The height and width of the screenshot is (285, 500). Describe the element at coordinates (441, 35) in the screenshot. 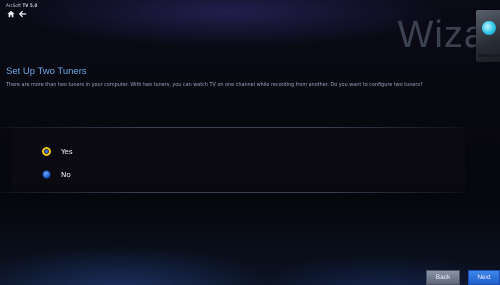

I see `wizard-title: Wiza` at that location.